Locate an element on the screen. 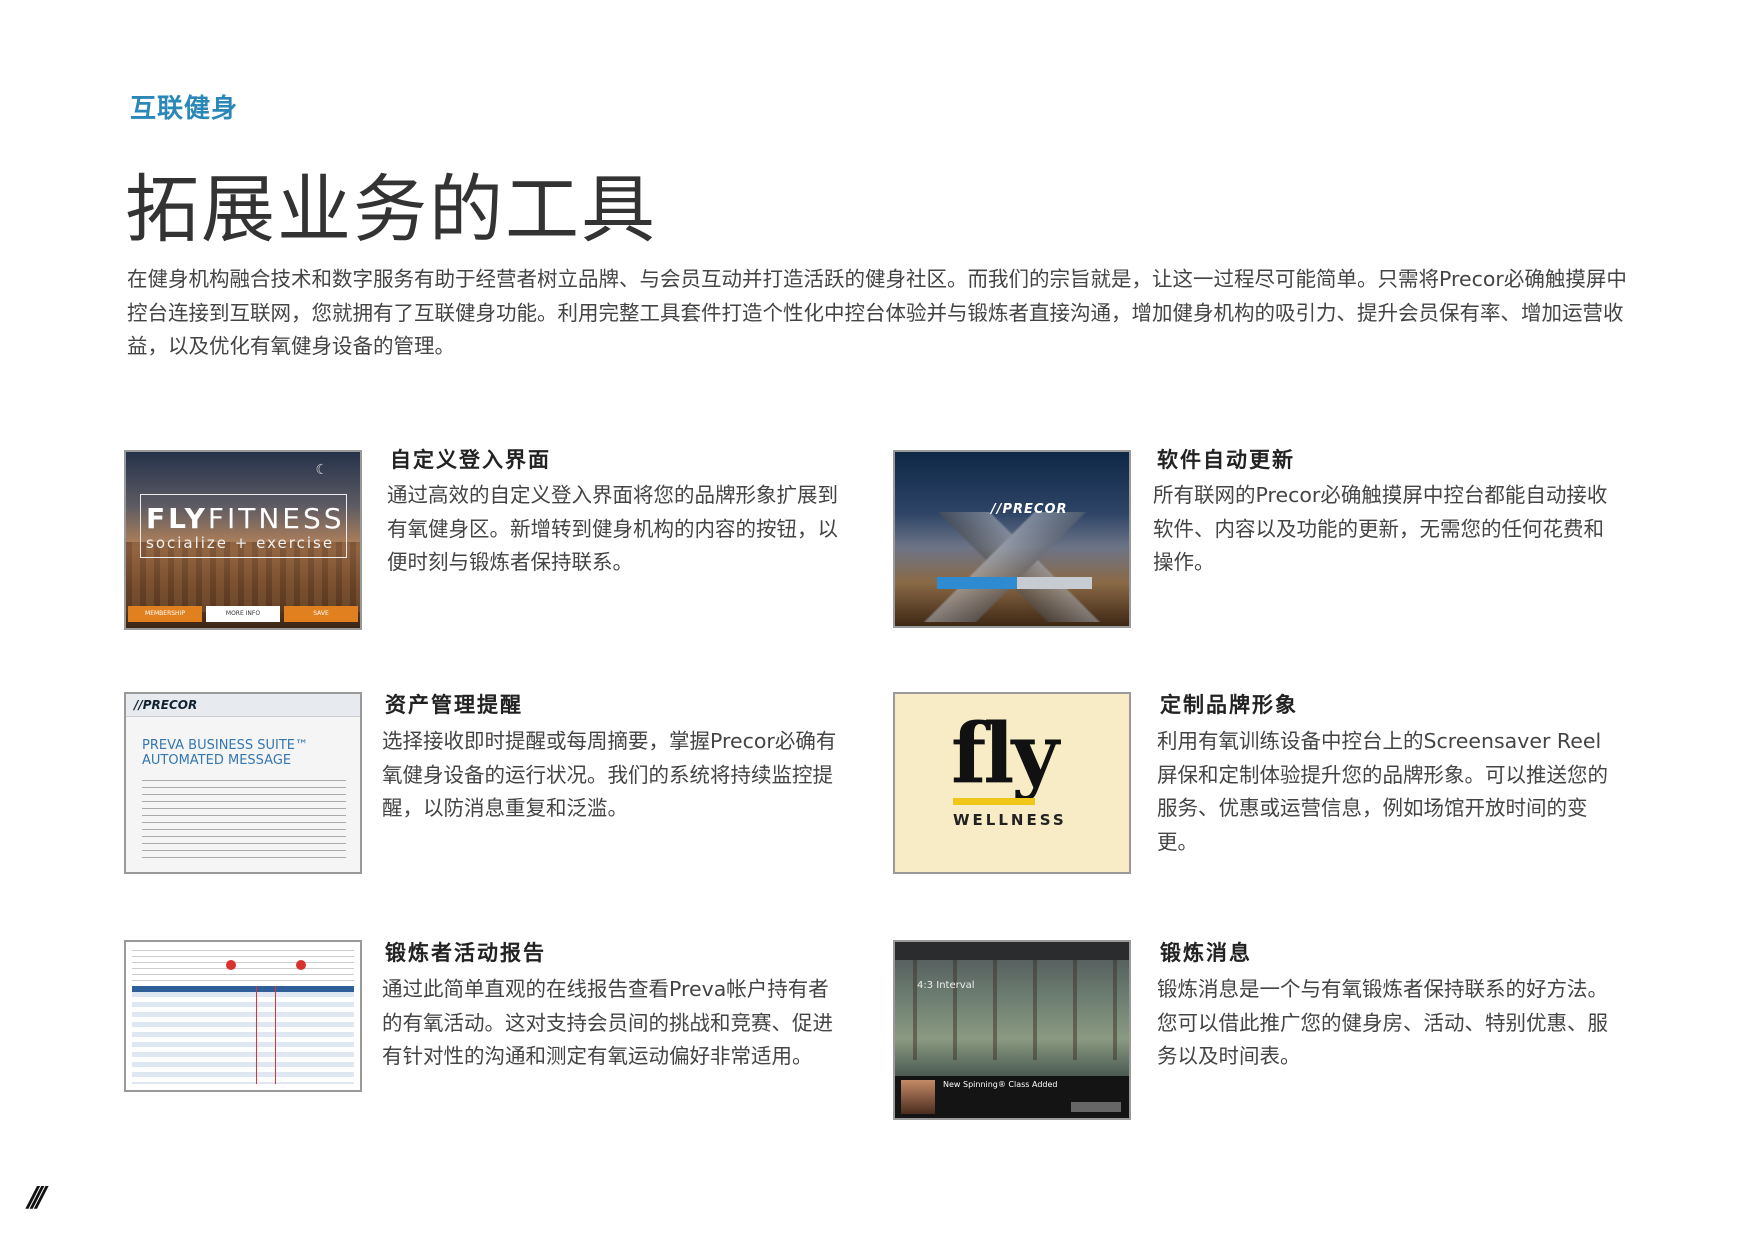  save-button: SAVE is located at coordinates (321, 614).